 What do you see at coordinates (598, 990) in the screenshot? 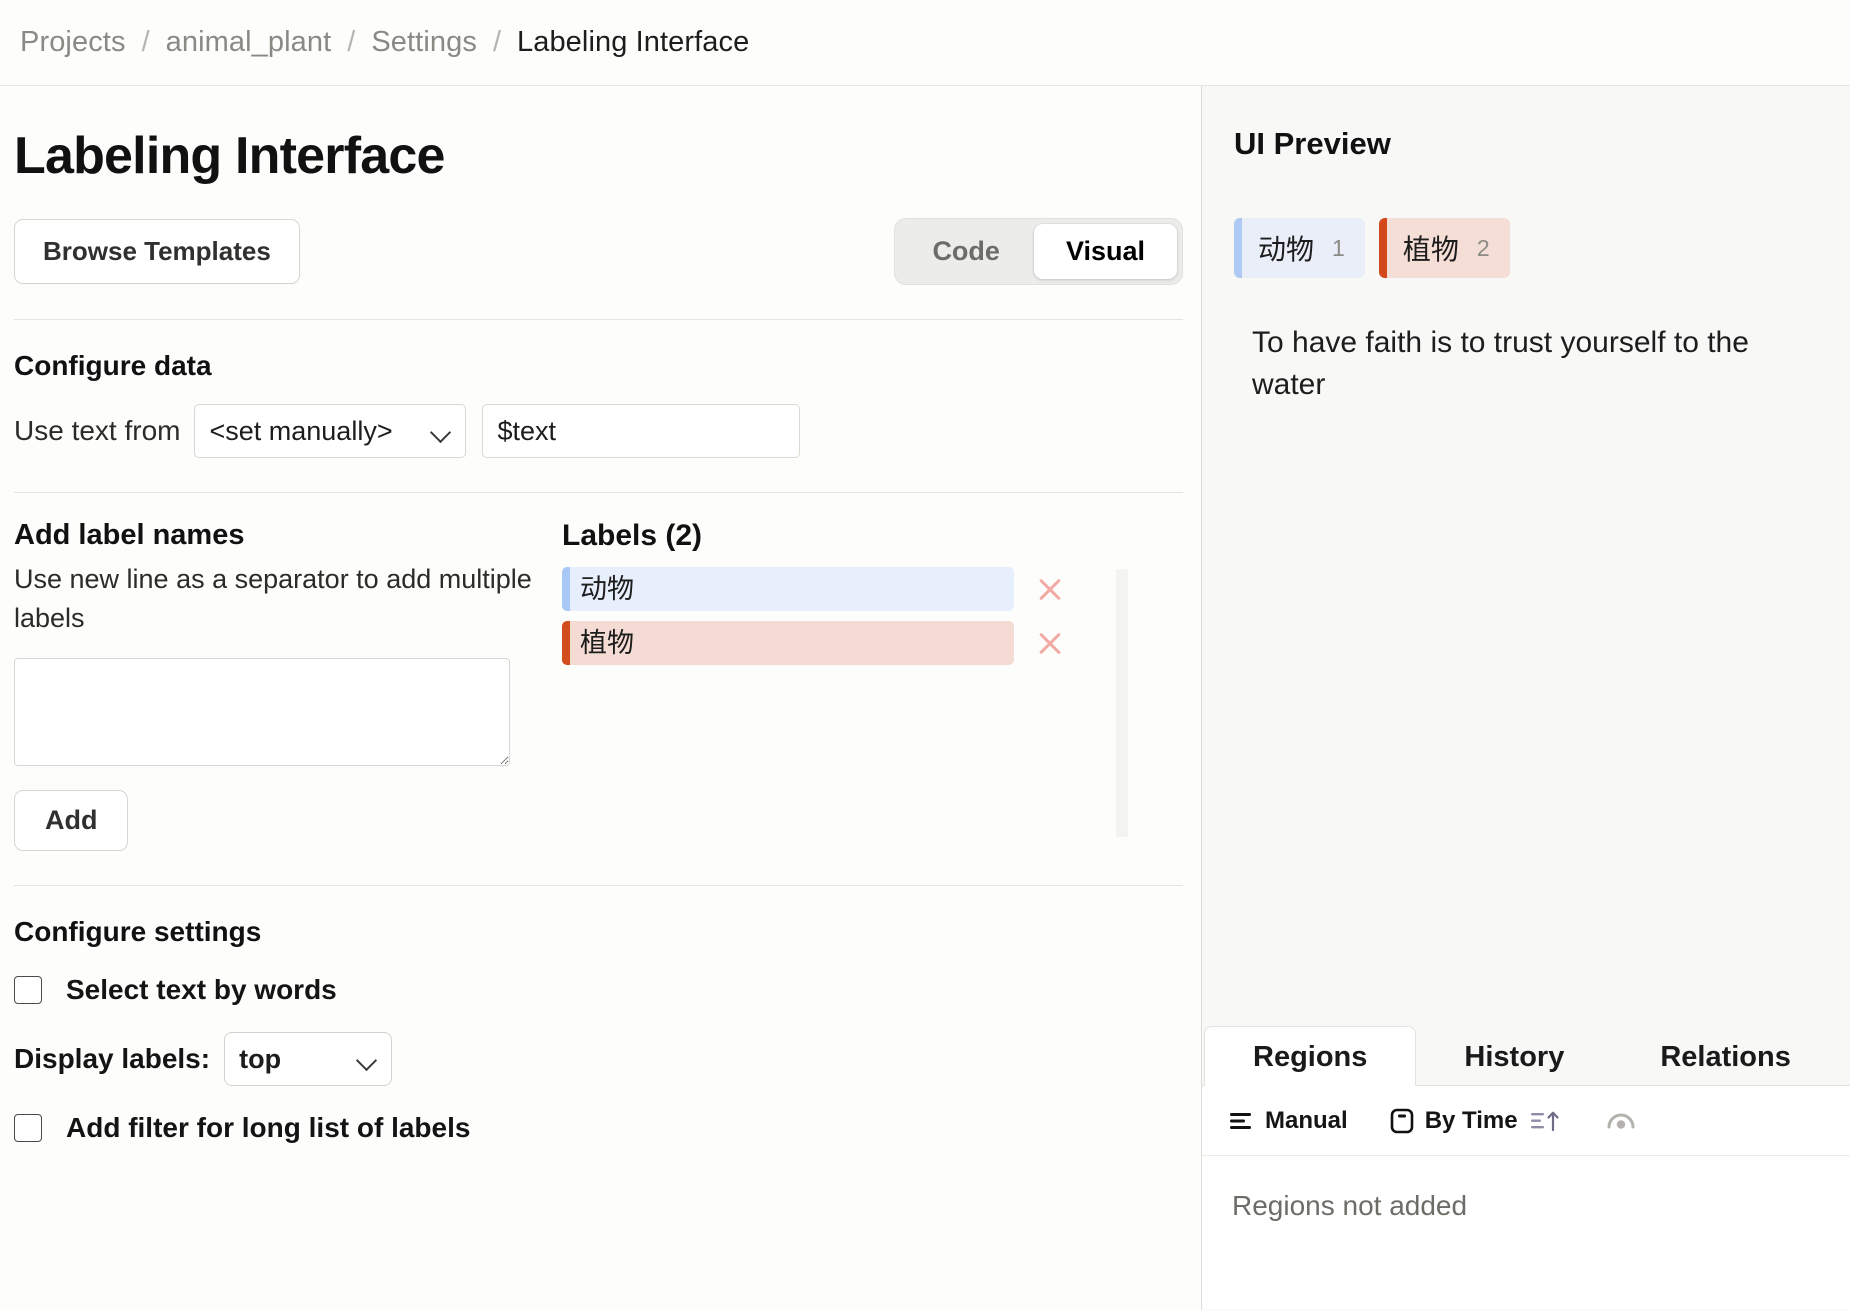
I see `select-text-by-words-row: Select text by words` at bounding box center [598, 990].